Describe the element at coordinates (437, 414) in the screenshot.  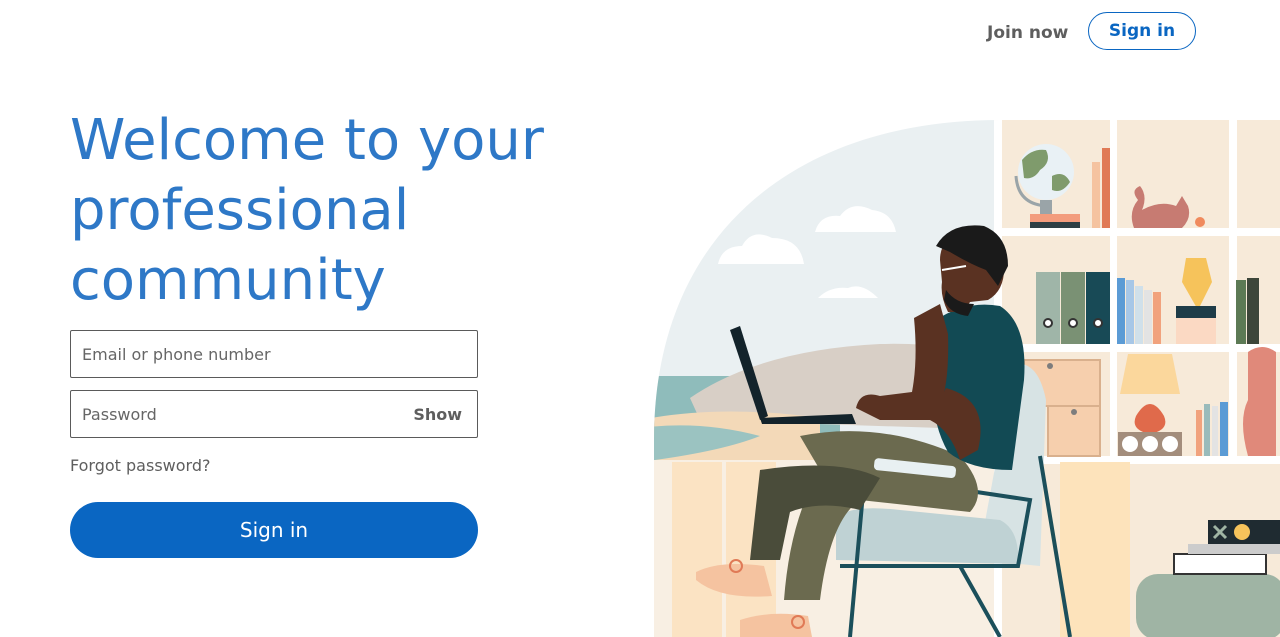
I see `show-password-button: Show` at that location.